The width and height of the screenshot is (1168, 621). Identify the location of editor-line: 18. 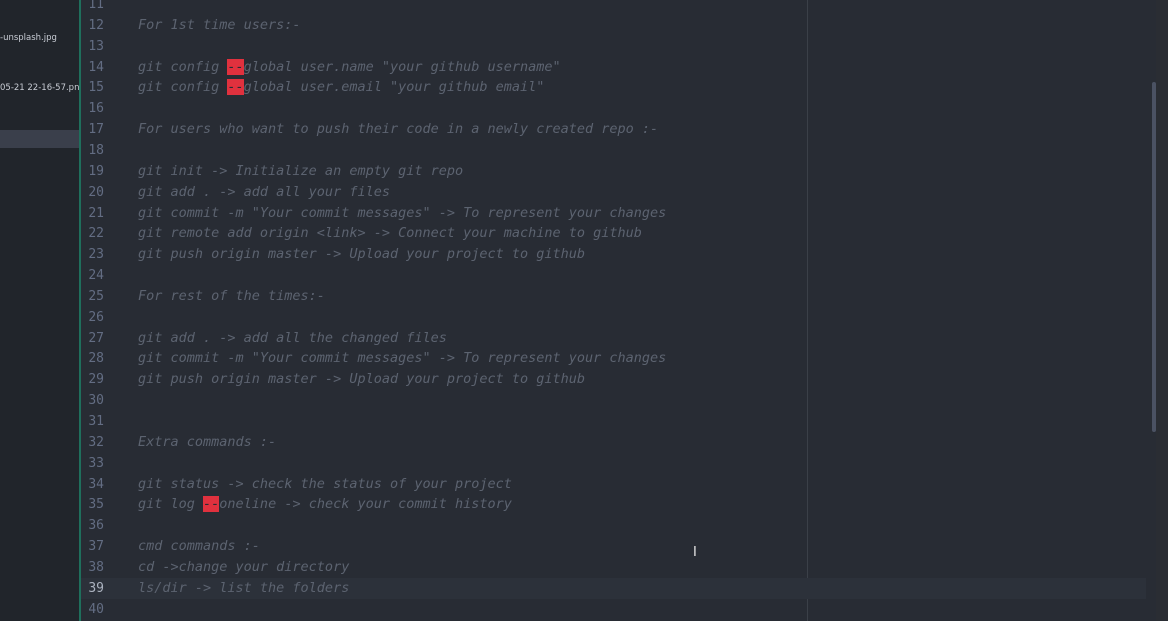
(613, 150).